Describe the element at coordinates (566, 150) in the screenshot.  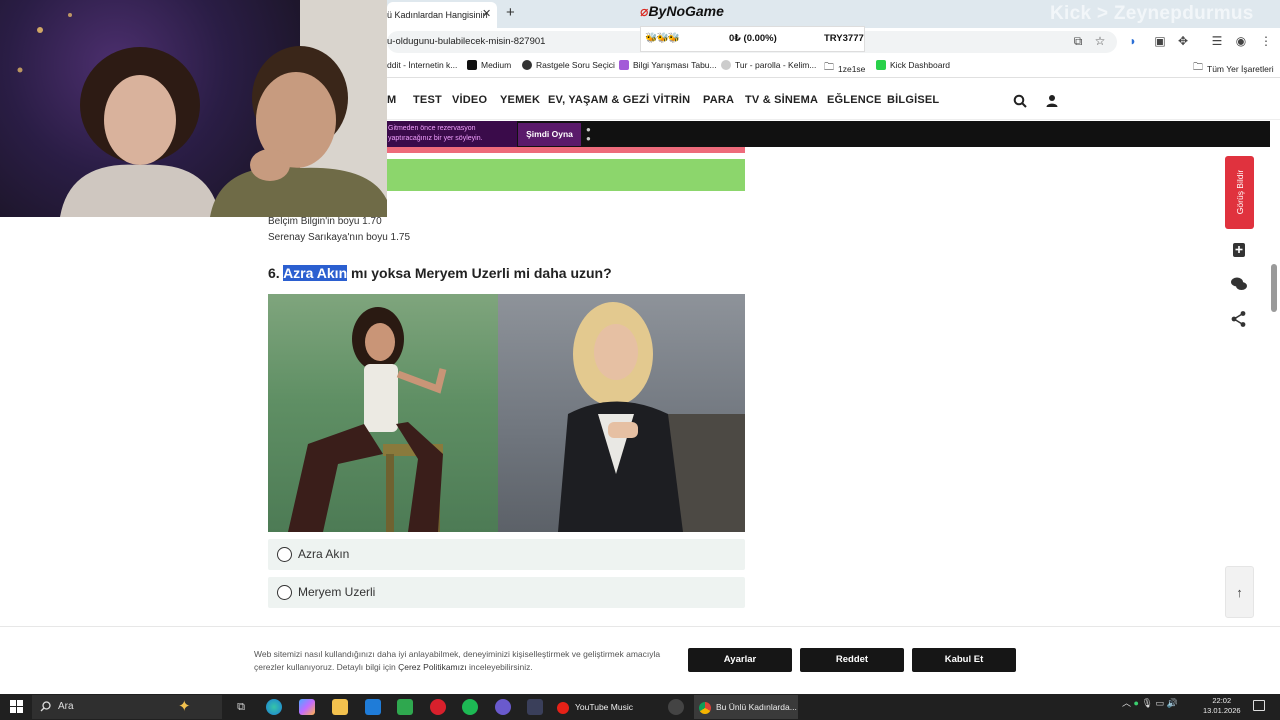
I see `ad-accent-bar` at that location.